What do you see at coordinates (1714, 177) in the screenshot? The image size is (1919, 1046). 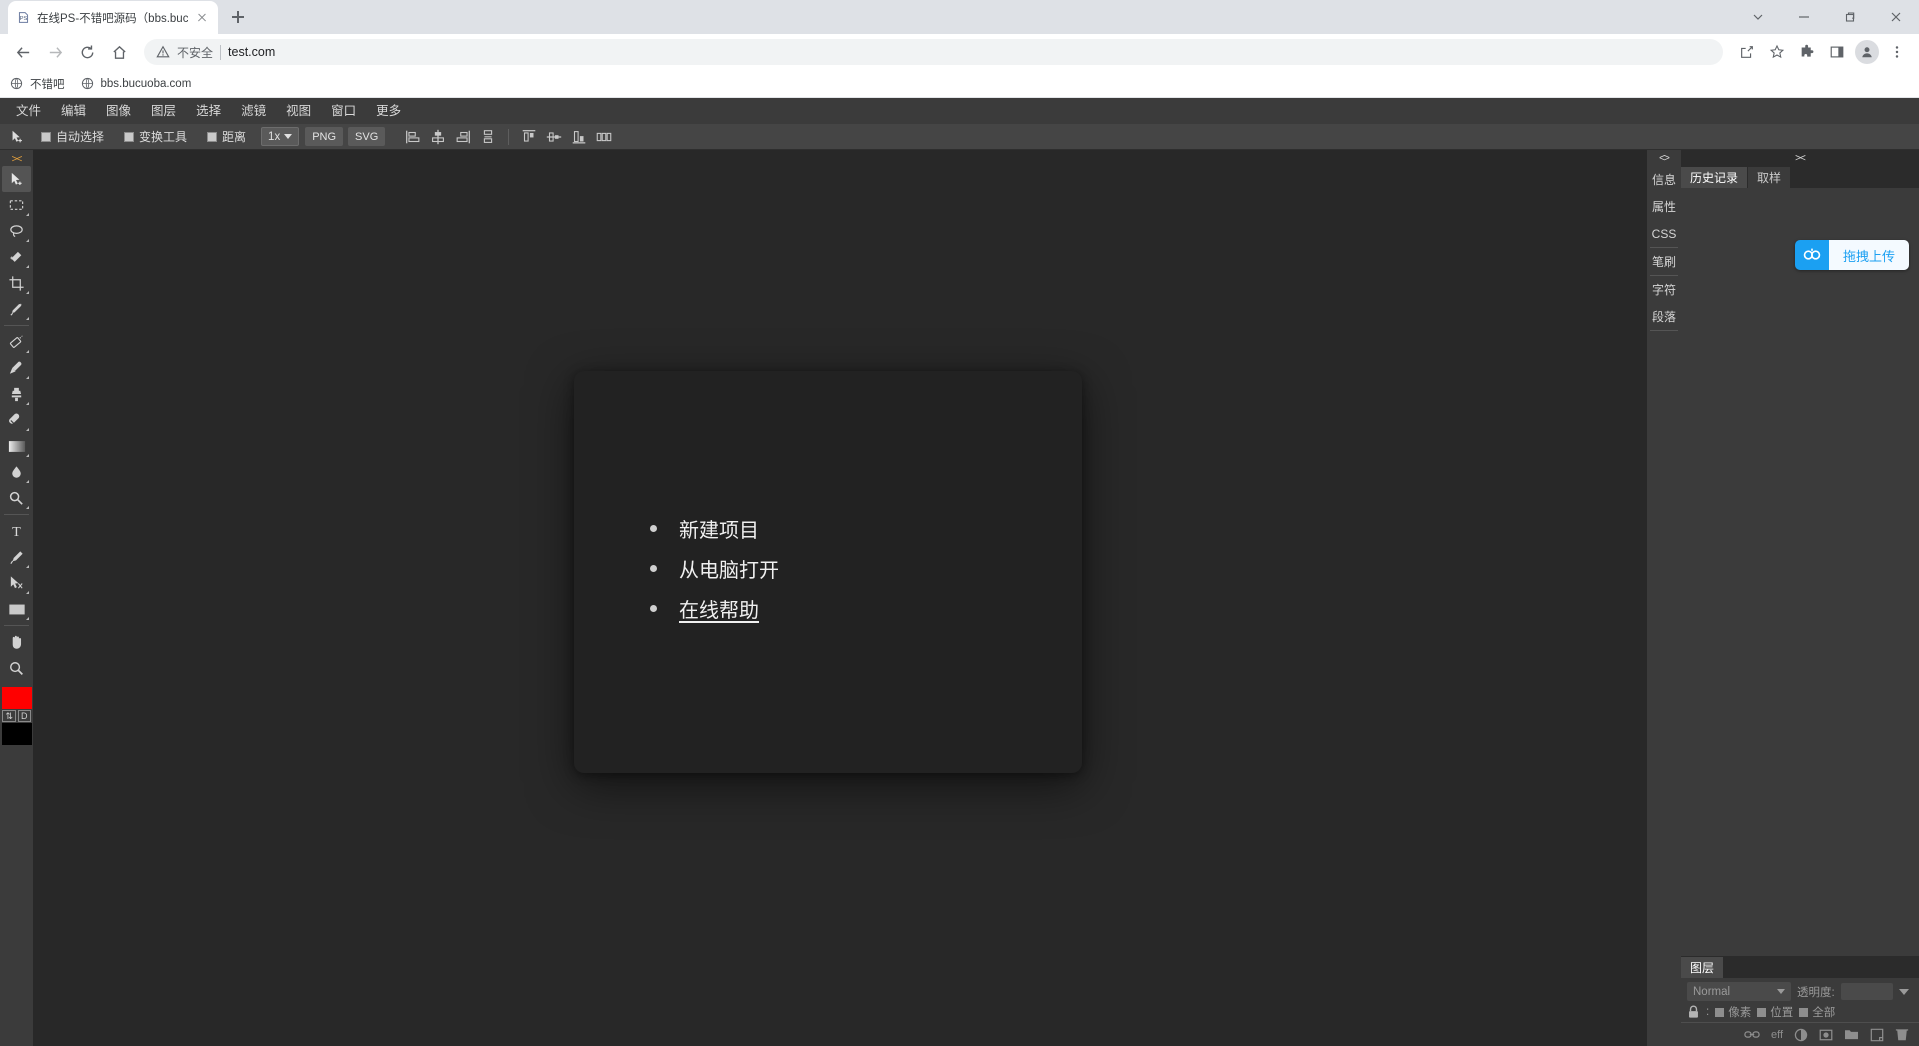 I see `tab-history: 历史记录` at bounding box center [1714, 177].